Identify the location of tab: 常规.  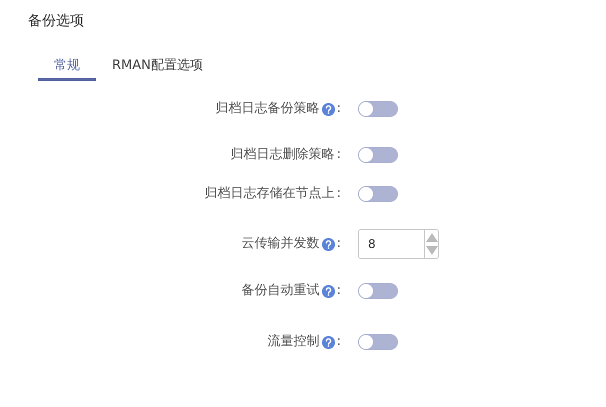
(67, 67).